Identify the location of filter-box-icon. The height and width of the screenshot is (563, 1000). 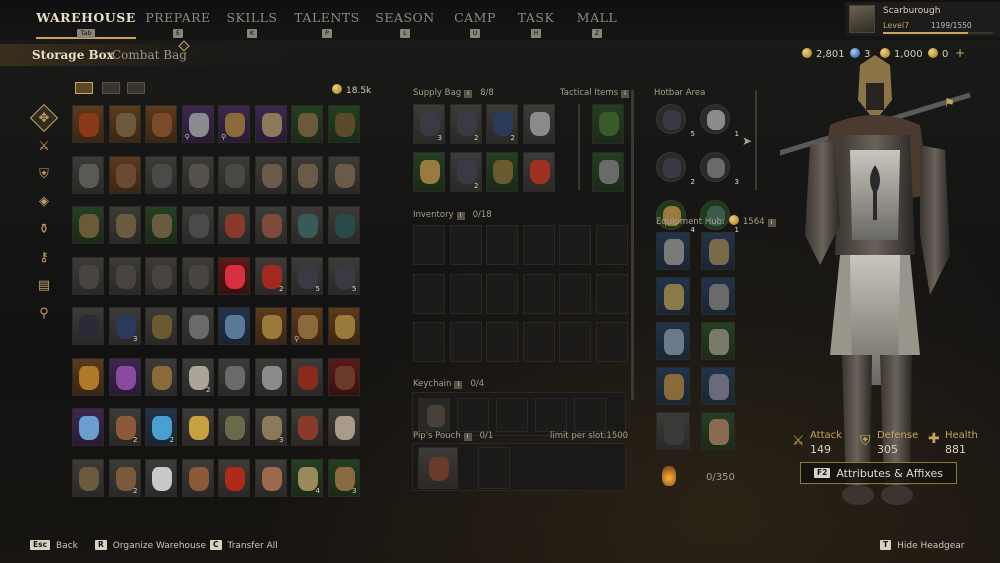
(111, 88).